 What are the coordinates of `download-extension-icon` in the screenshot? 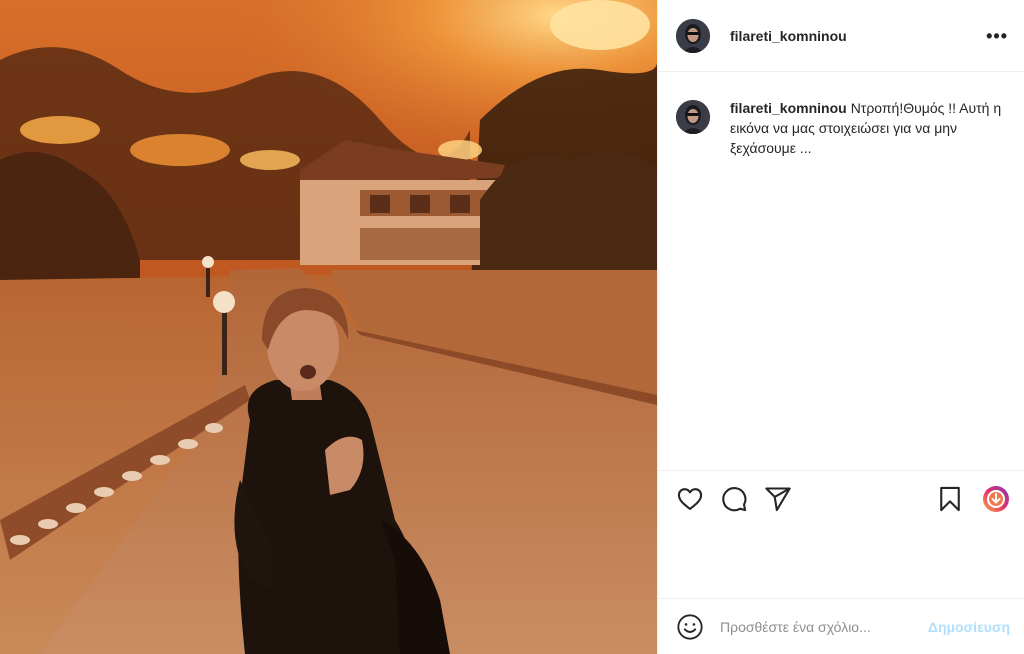 It's located at (996, 499).